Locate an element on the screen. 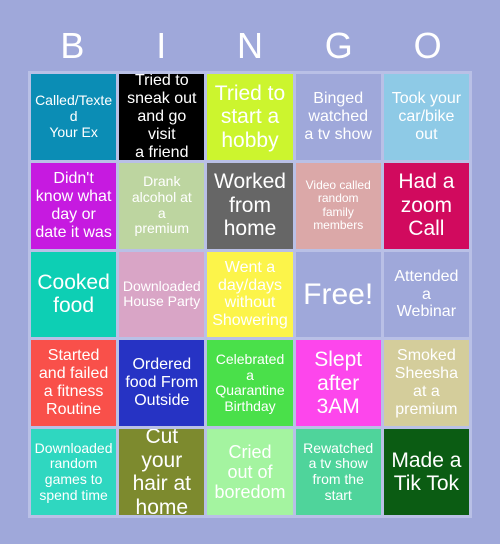 The image size is (500, 544). bingo-cell-label: Attended a Webinar is located at coordinates (426, 294).